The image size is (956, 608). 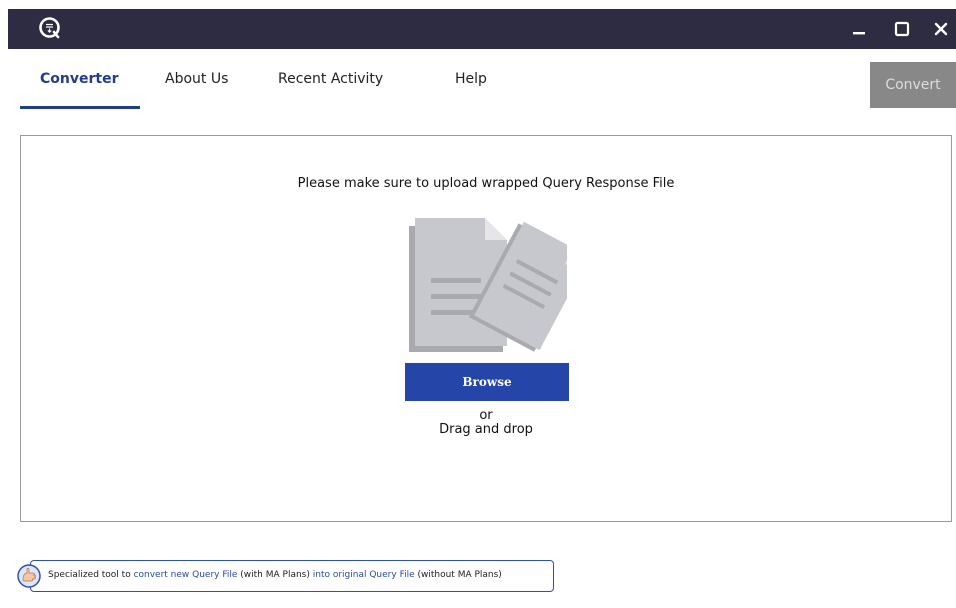 I want to click on or-label: or, so click(x=486, y=415).